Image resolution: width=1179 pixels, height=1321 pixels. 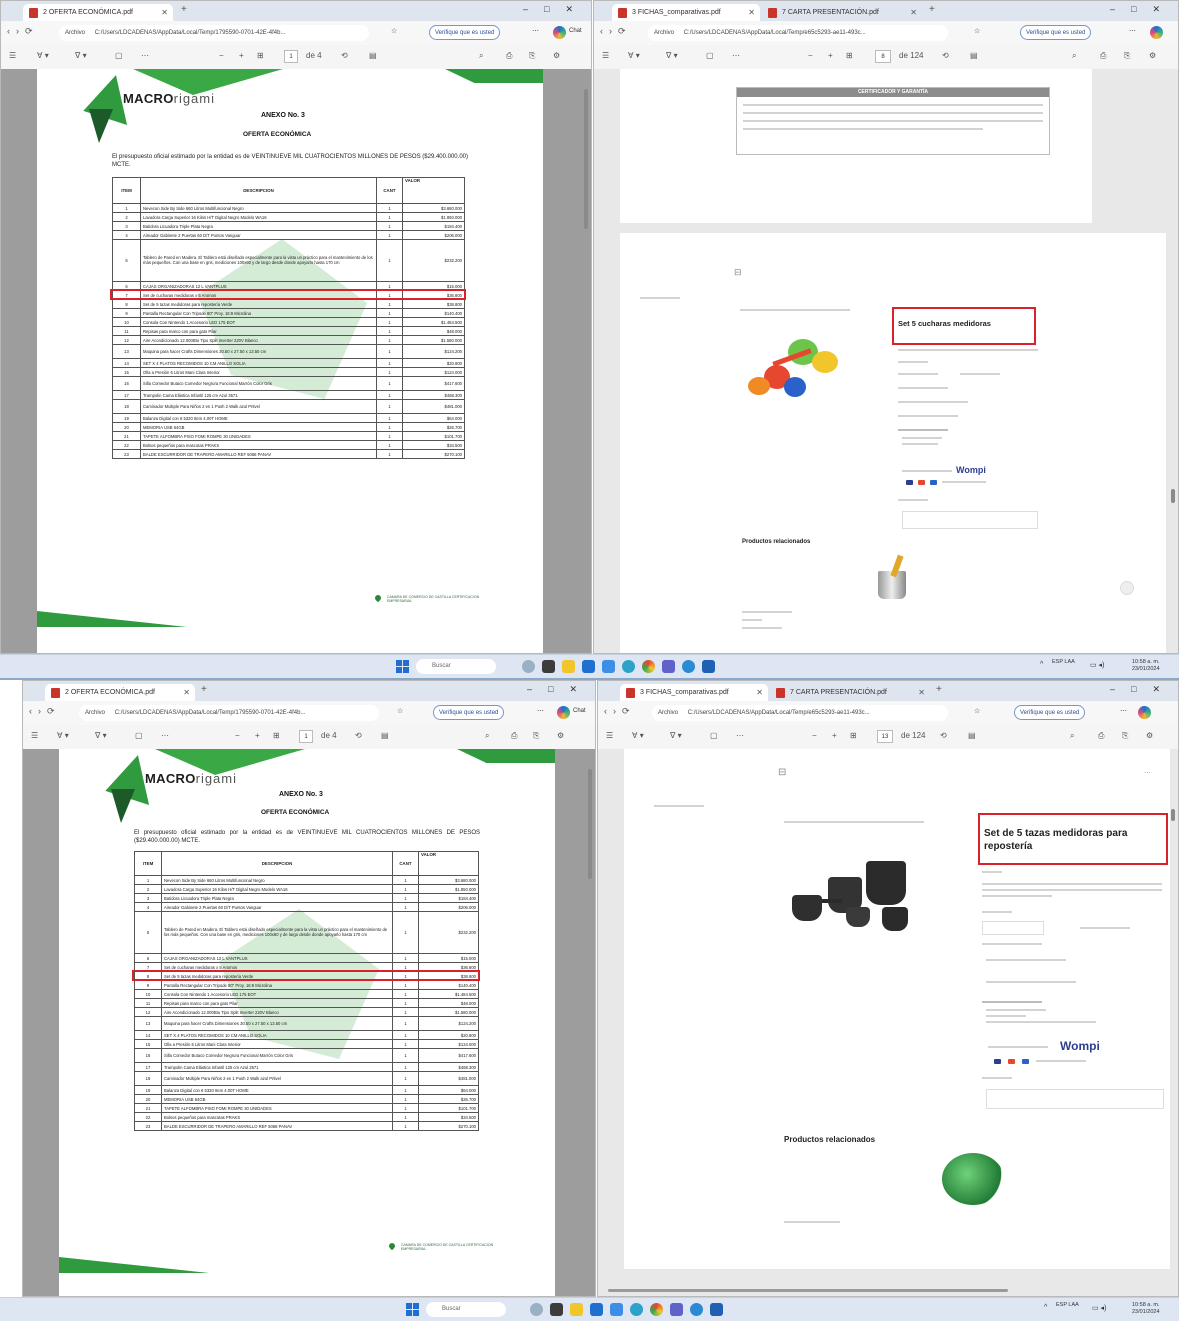 What do you see at coordinates (576, 1309) in the screenshot?
I see `file-explorer-icon` at bounding box center [576, 1309].